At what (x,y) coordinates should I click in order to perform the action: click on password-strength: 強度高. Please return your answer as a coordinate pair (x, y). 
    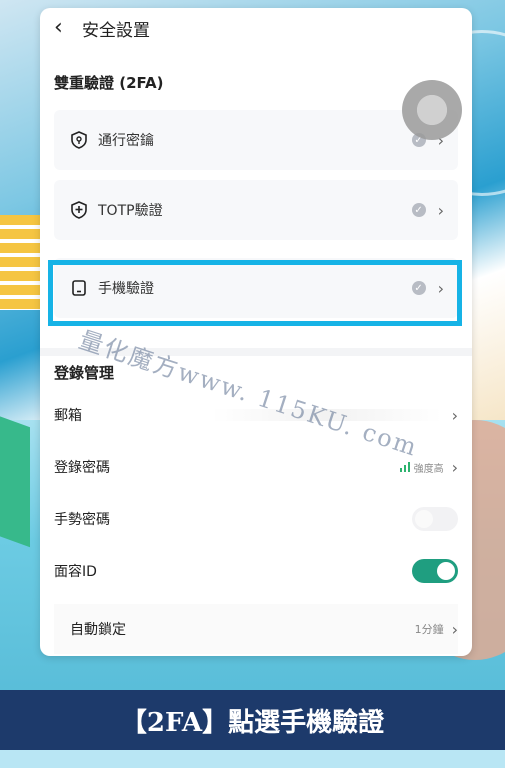
    Looking at the image, I should click on (428, 469).